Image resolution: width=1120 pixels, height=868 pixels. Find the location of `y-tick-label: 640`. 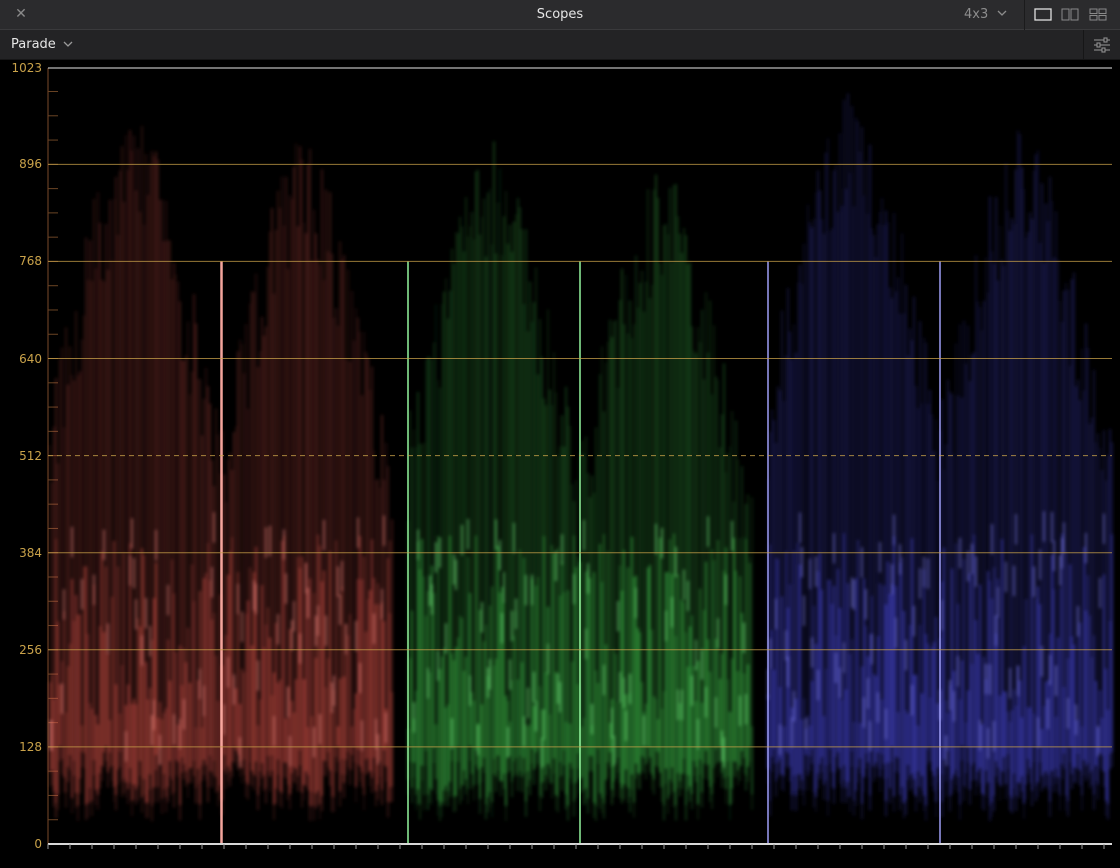

y-tick-label: 640 is located at coordinates (30, 358).